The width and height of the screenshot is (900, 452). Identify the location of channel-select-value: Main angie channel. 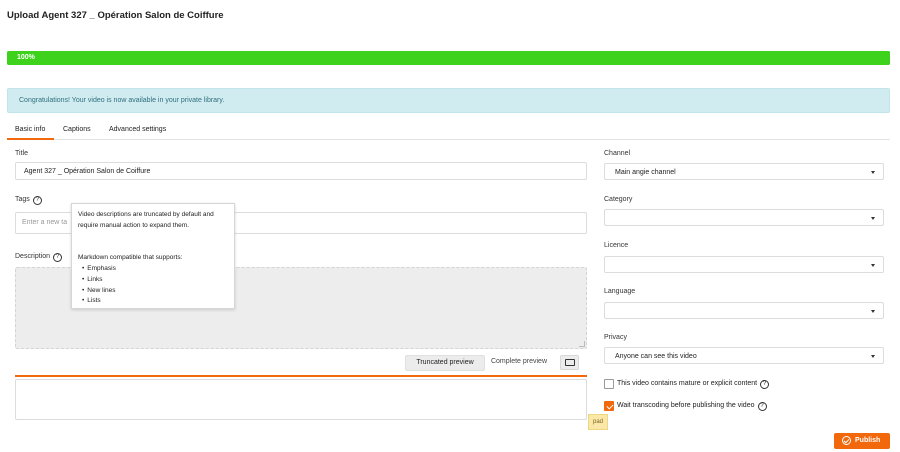
(645, 172).